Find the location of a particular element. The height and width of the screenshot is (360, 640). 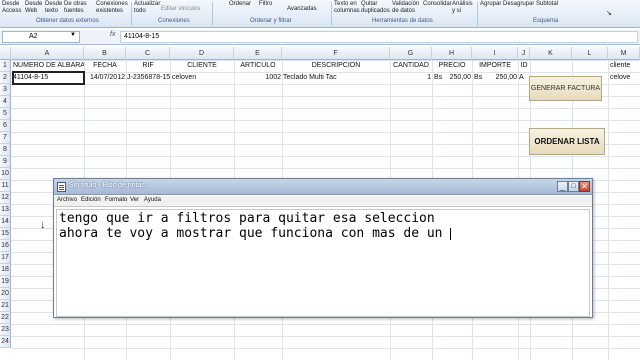

row-header: 4 is located at coordinates (5, 102).